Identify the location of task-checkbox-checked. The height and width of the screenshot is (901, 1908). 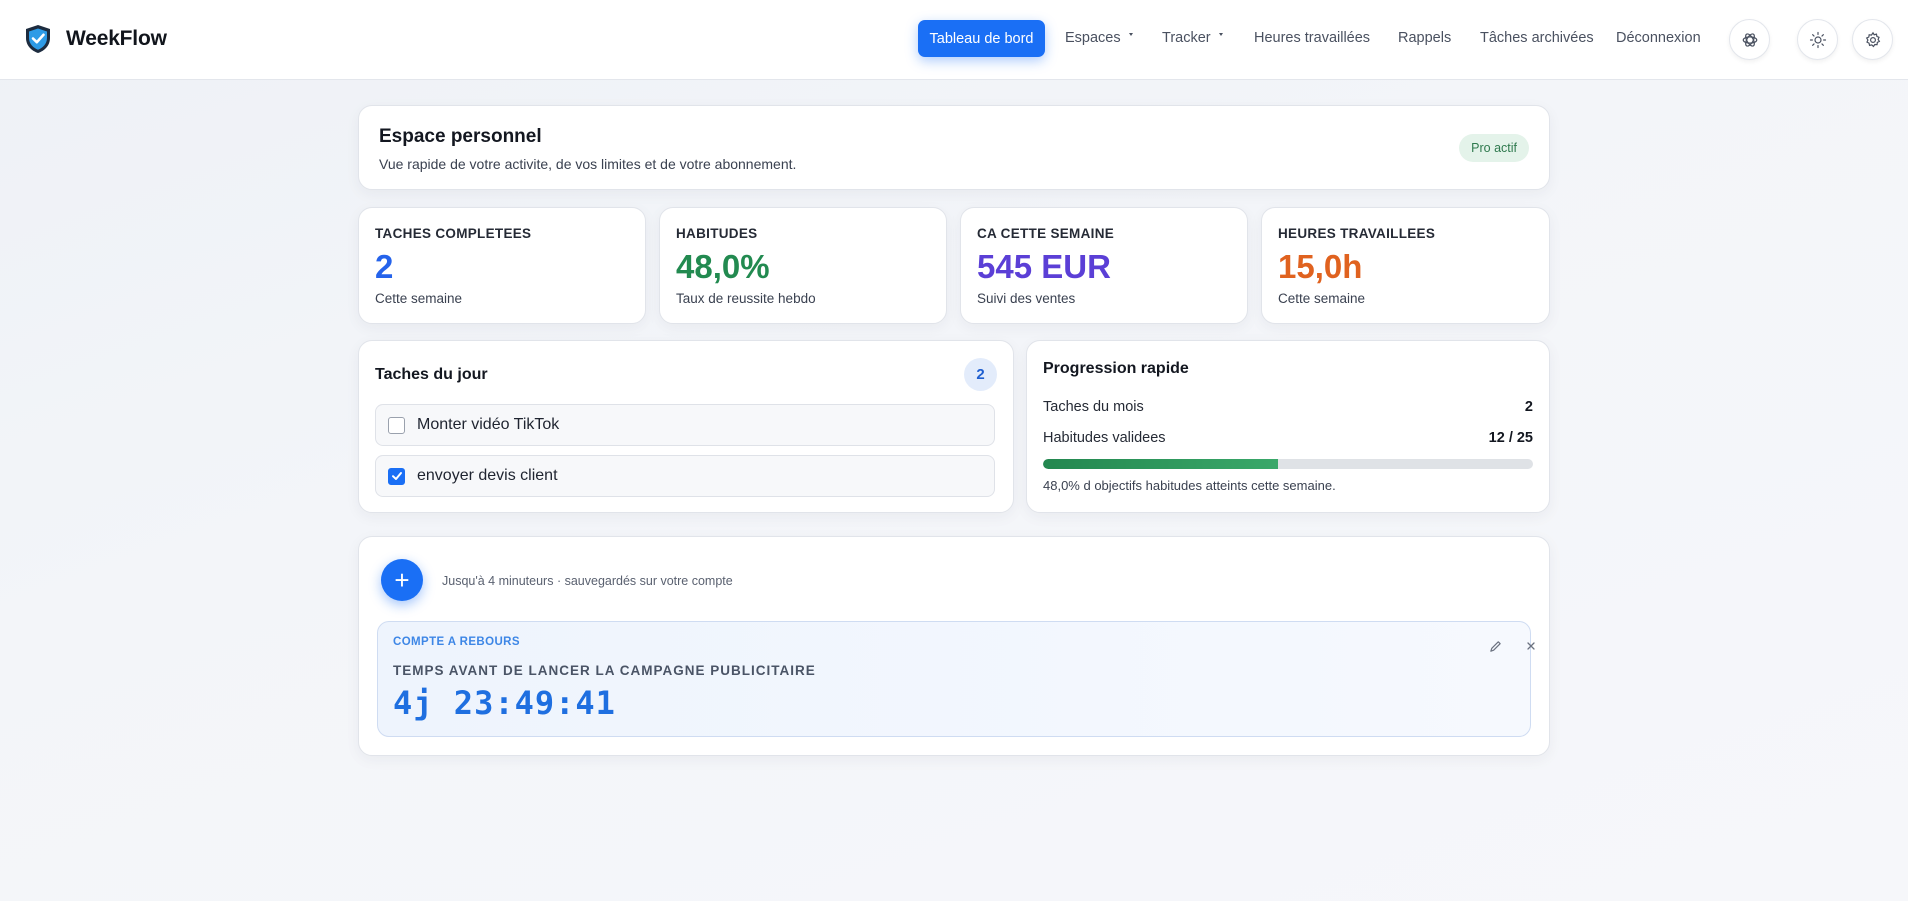
(396, 476).